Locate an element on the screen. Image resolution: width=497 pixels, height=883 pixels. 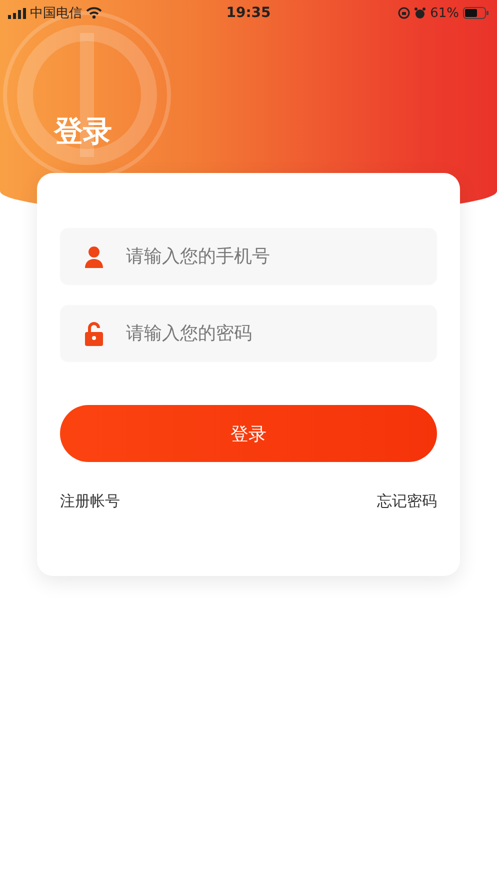
wifi-icon is located at coordinates (94, 13).